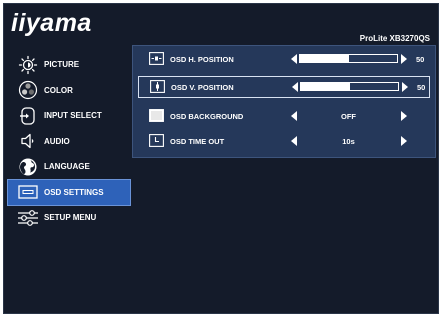 This screenshot has height=317, width=442. I want to click on sliders-icon, so click(28, 218).